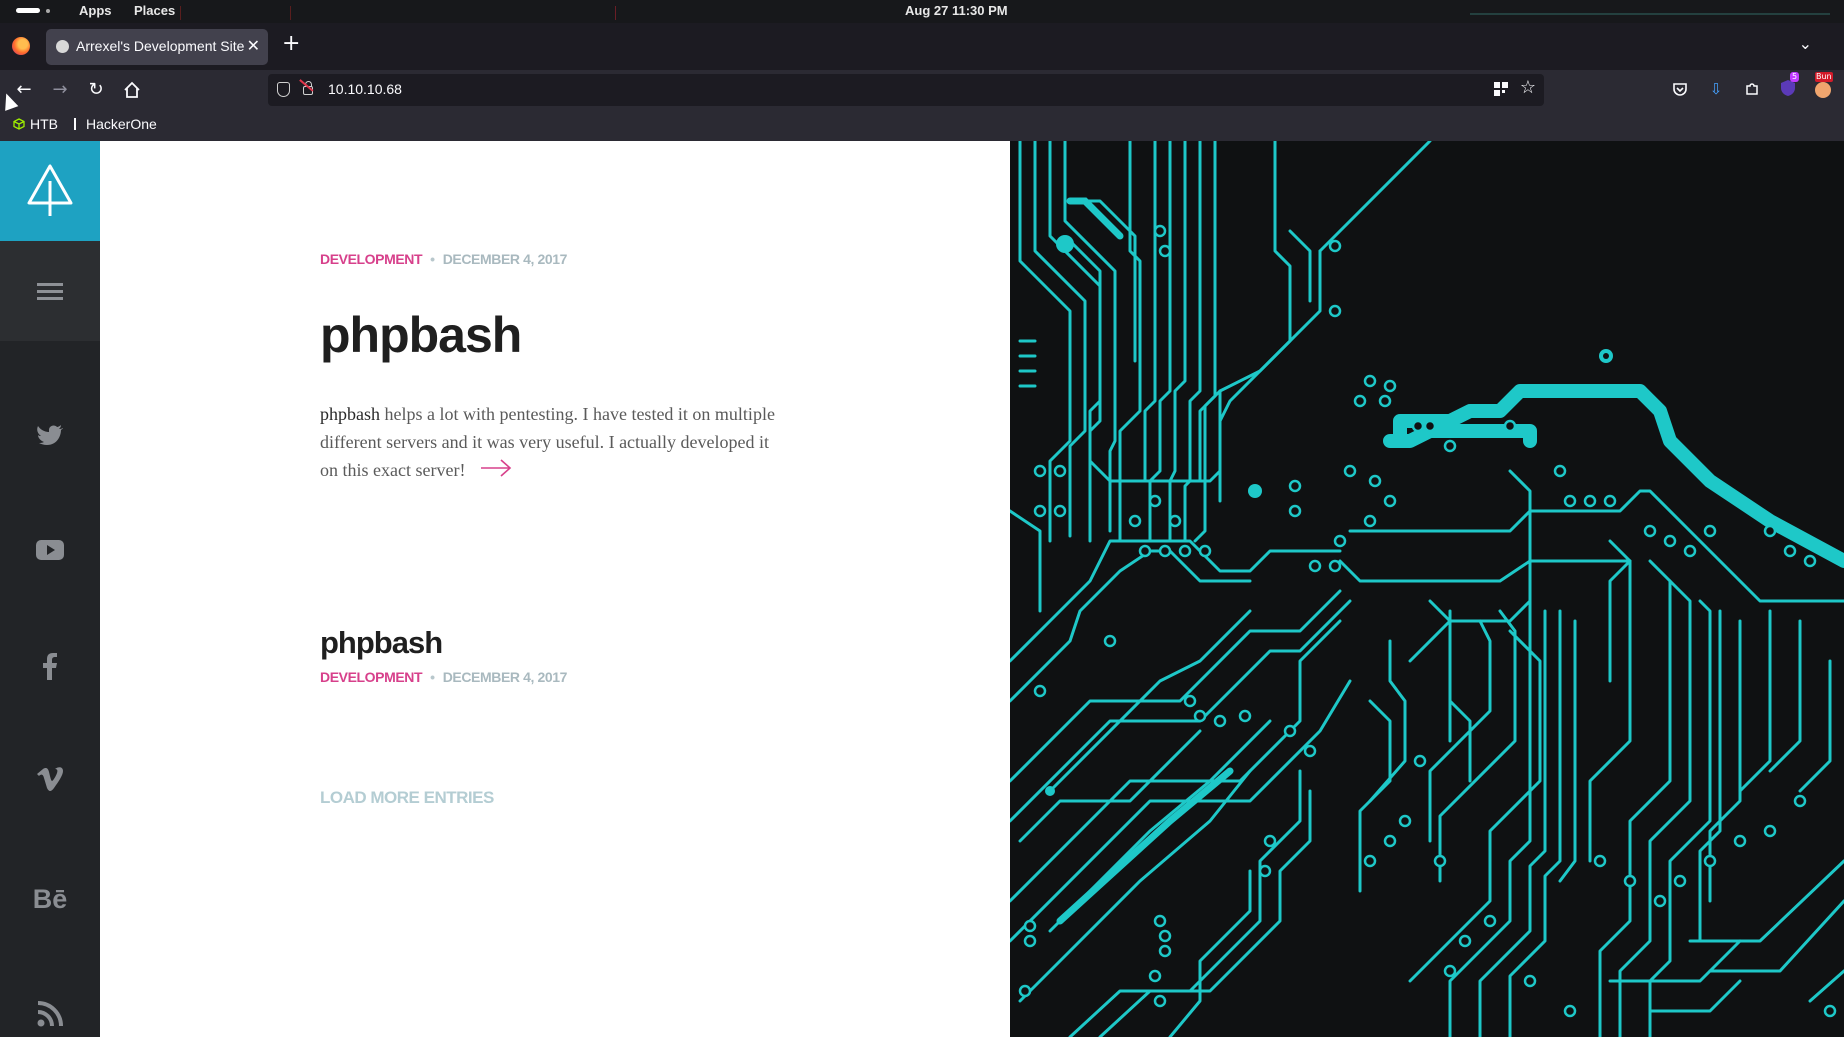  I want to click on bookmark-htb: HTB, so click(35, 124).